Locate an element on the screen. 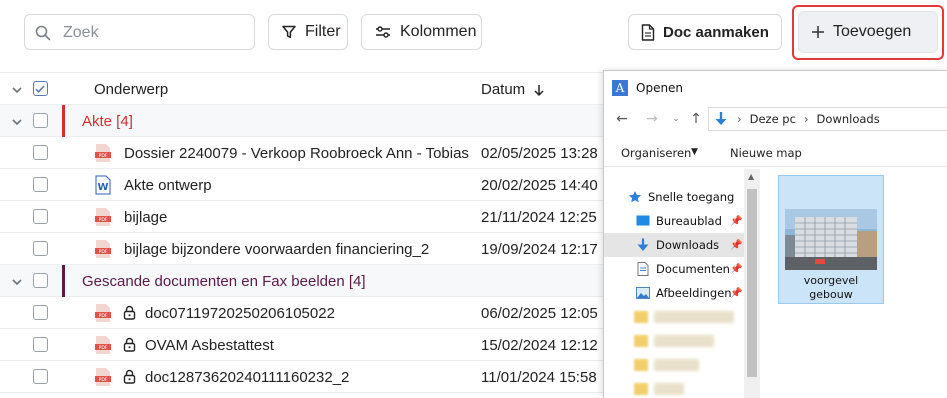  nav-quick-access: Snelle toegang is located at coordinates (674, 197).